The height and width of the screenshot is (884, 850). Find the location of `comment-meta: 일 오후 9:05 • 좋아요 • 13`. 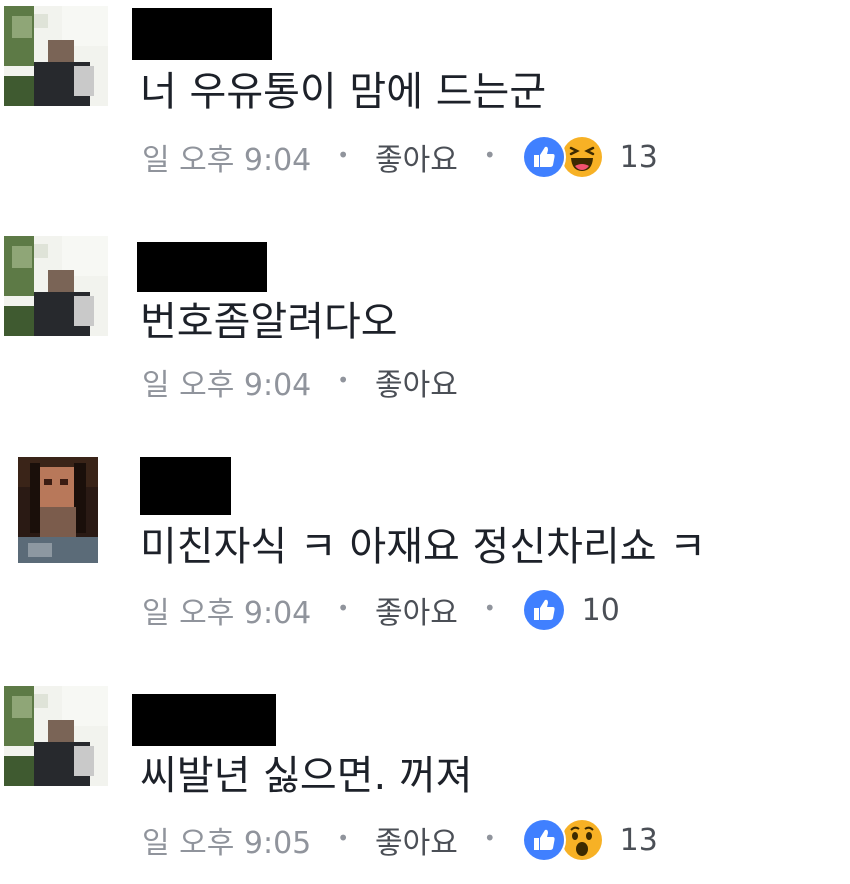

comment-meta: 일 오후 9:05 • 좋아요 • 13 is located at coordinates (400, 840).